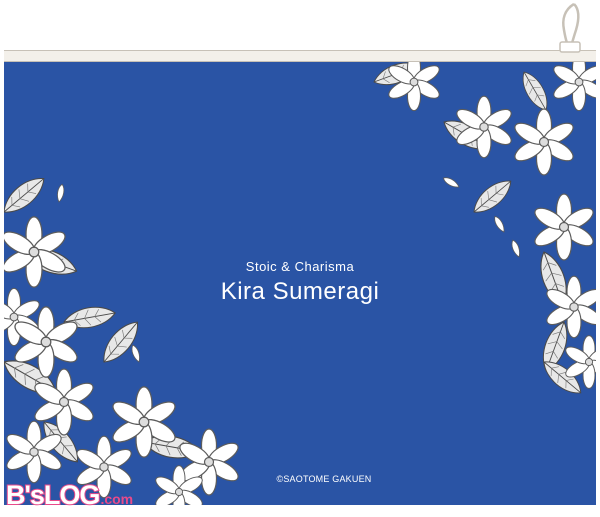 The height and width of the screenshot is (517, 600). What do you see at coordinates (300, 56) in the screenshot?
I see `zipper-track` at bounding box center [300, 56].